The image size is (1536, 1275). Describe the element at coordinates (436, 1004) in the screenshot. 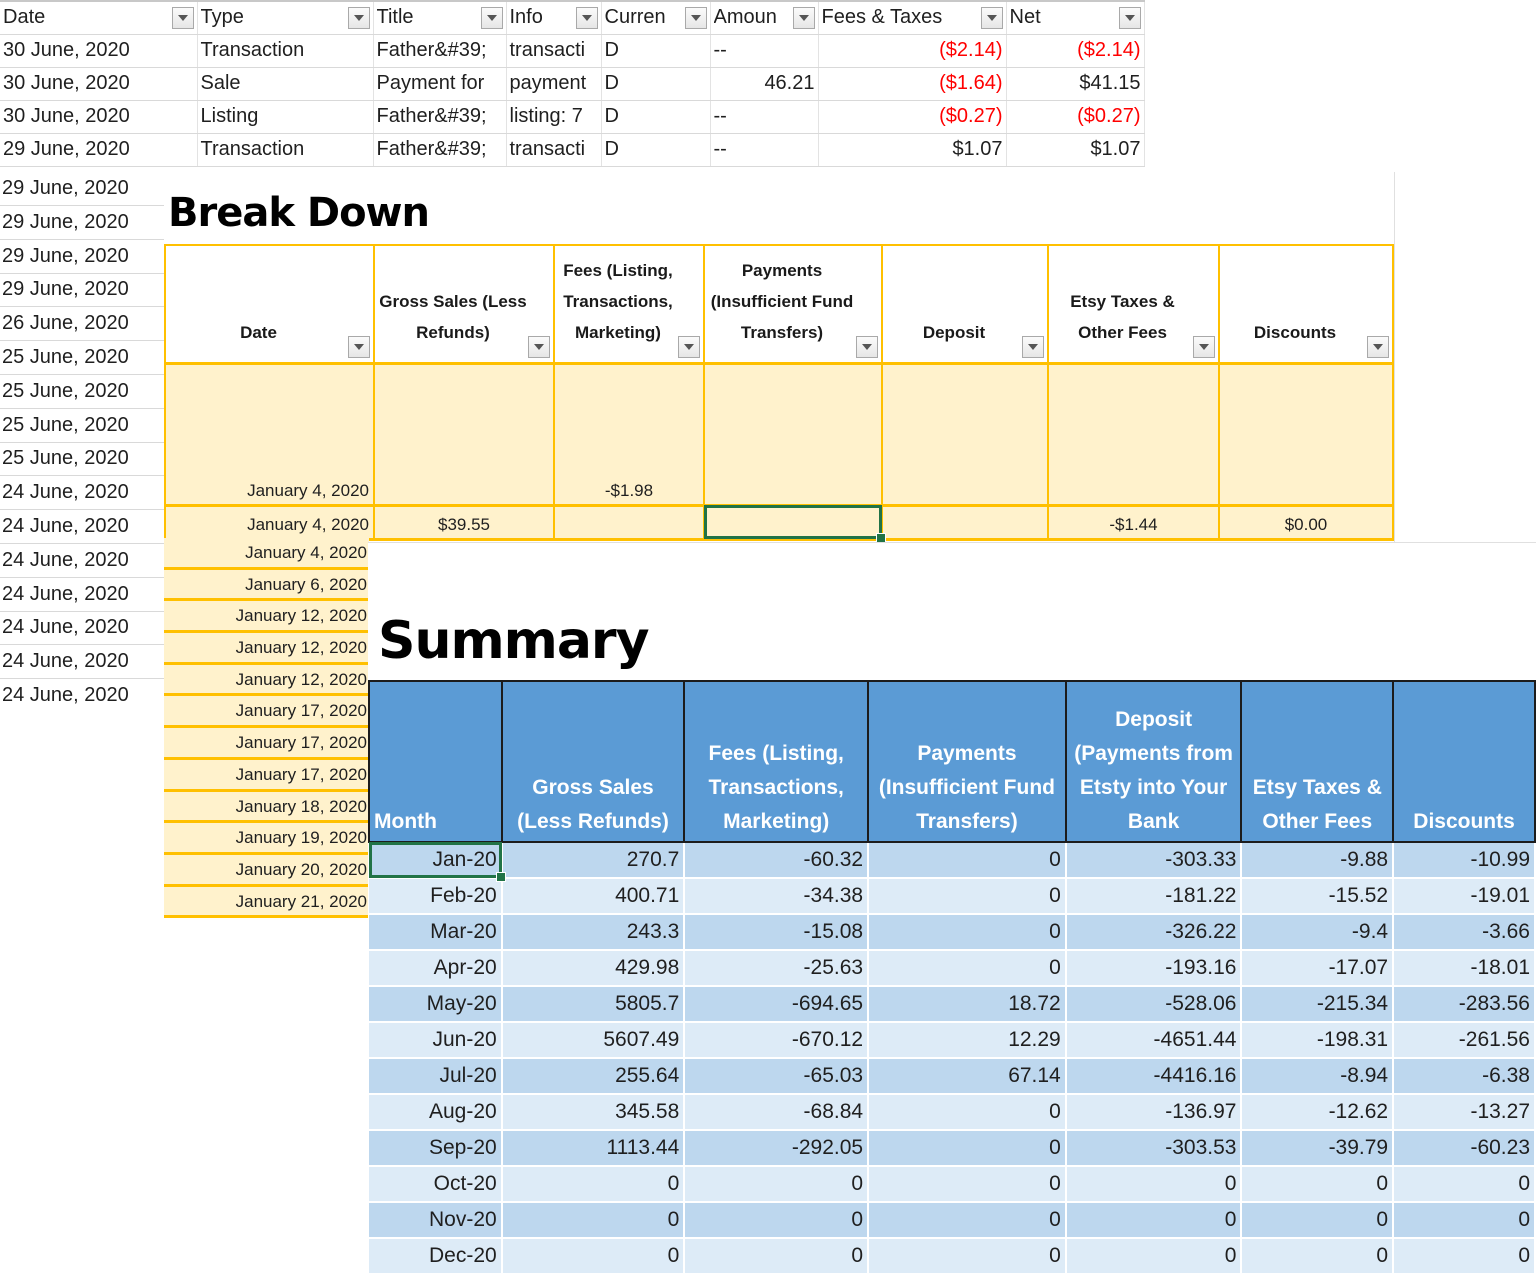

I see `cell-month: May-20` at that location.